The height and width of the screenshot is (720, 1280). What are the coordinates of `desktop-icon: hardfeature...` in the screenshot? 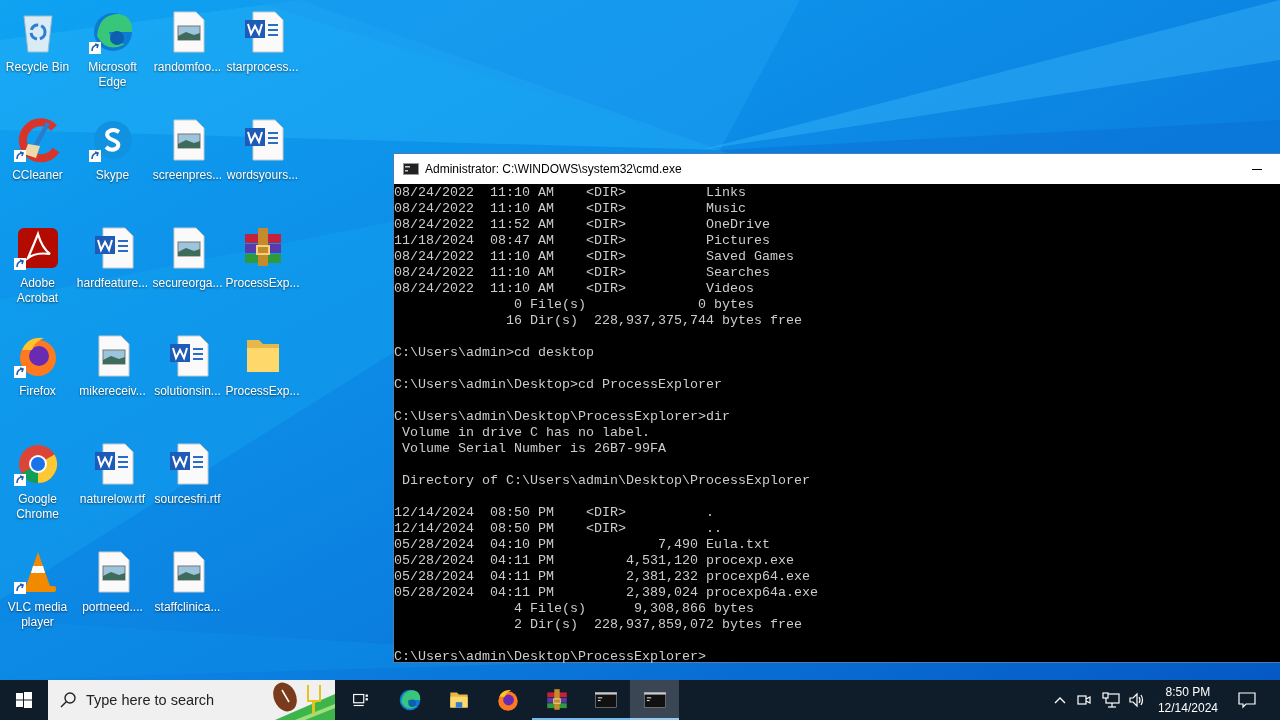 It's located at (112, 278).